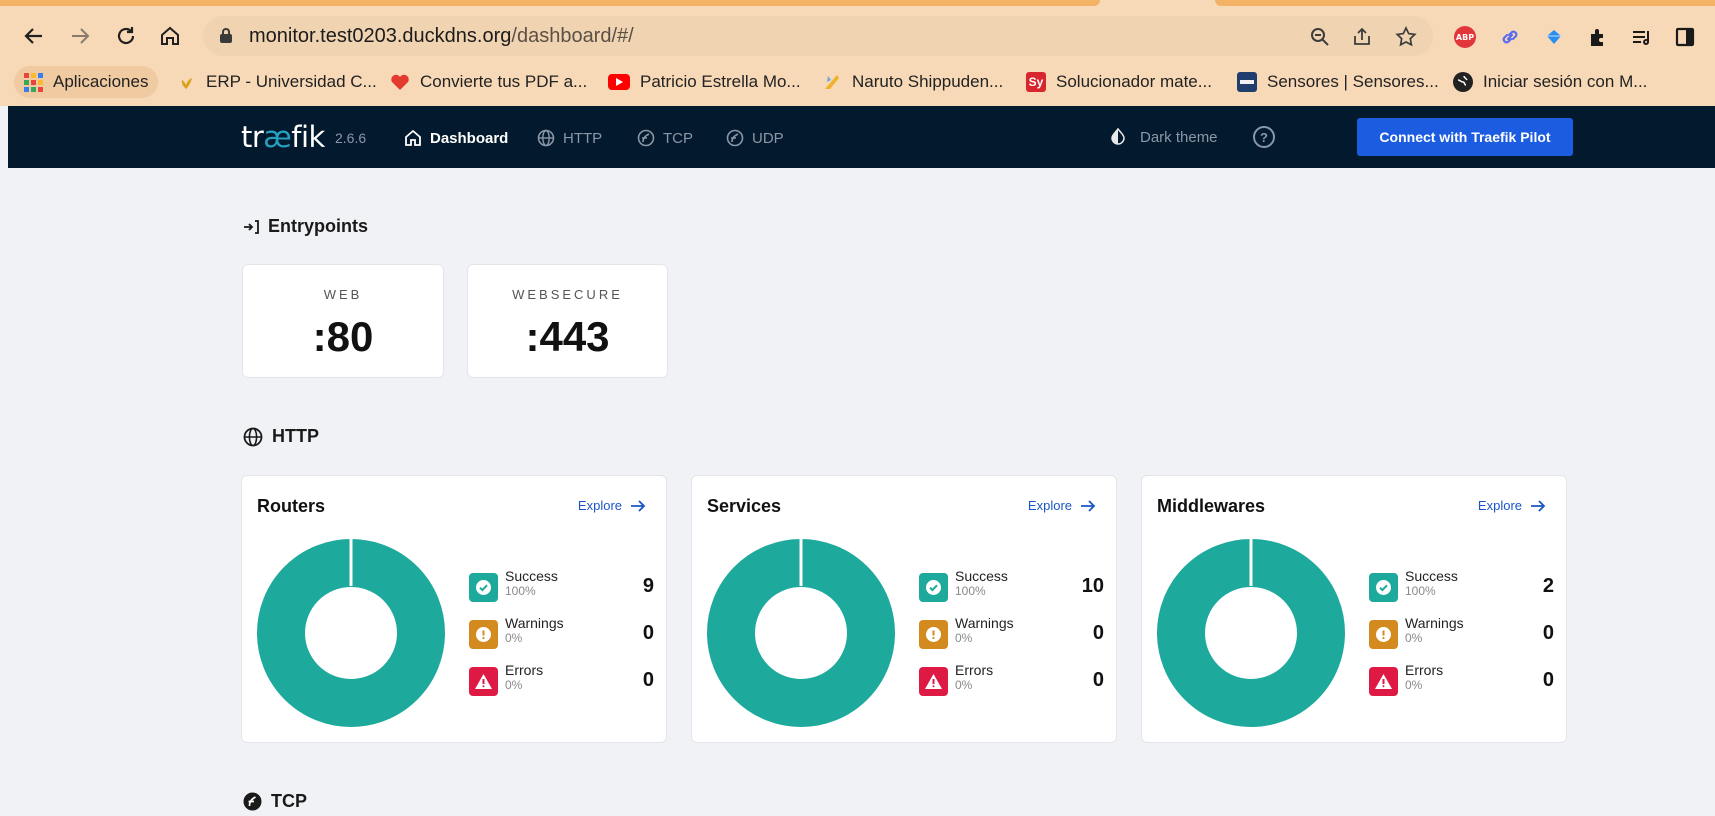 This screenshot has height=816, width=1715. I want to click on traefik-logo: træfik, so click(283, 137).